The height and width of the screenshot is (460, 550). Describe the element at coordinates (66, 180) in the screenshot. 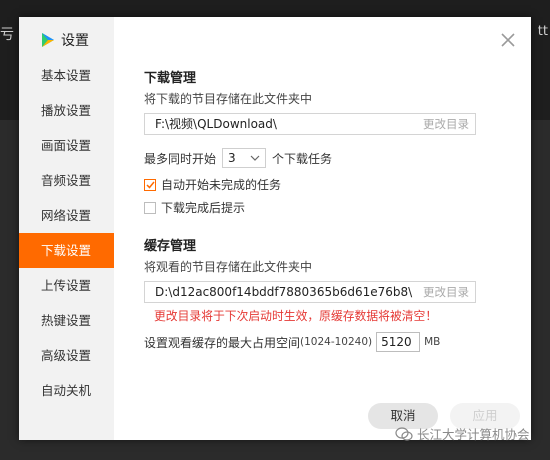

I see `sidebar-item-audio: 音频设置` at that location.